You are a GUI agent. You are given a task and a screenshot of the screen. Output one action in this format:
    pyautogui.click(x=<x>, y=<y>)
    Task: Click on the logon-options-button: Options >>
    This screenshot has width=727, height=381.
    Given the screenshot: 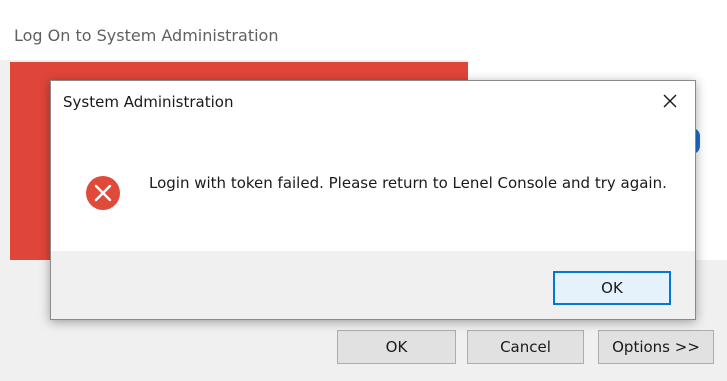 What is the action you would take?
    pyautogui.click(x=656, y=347)
    